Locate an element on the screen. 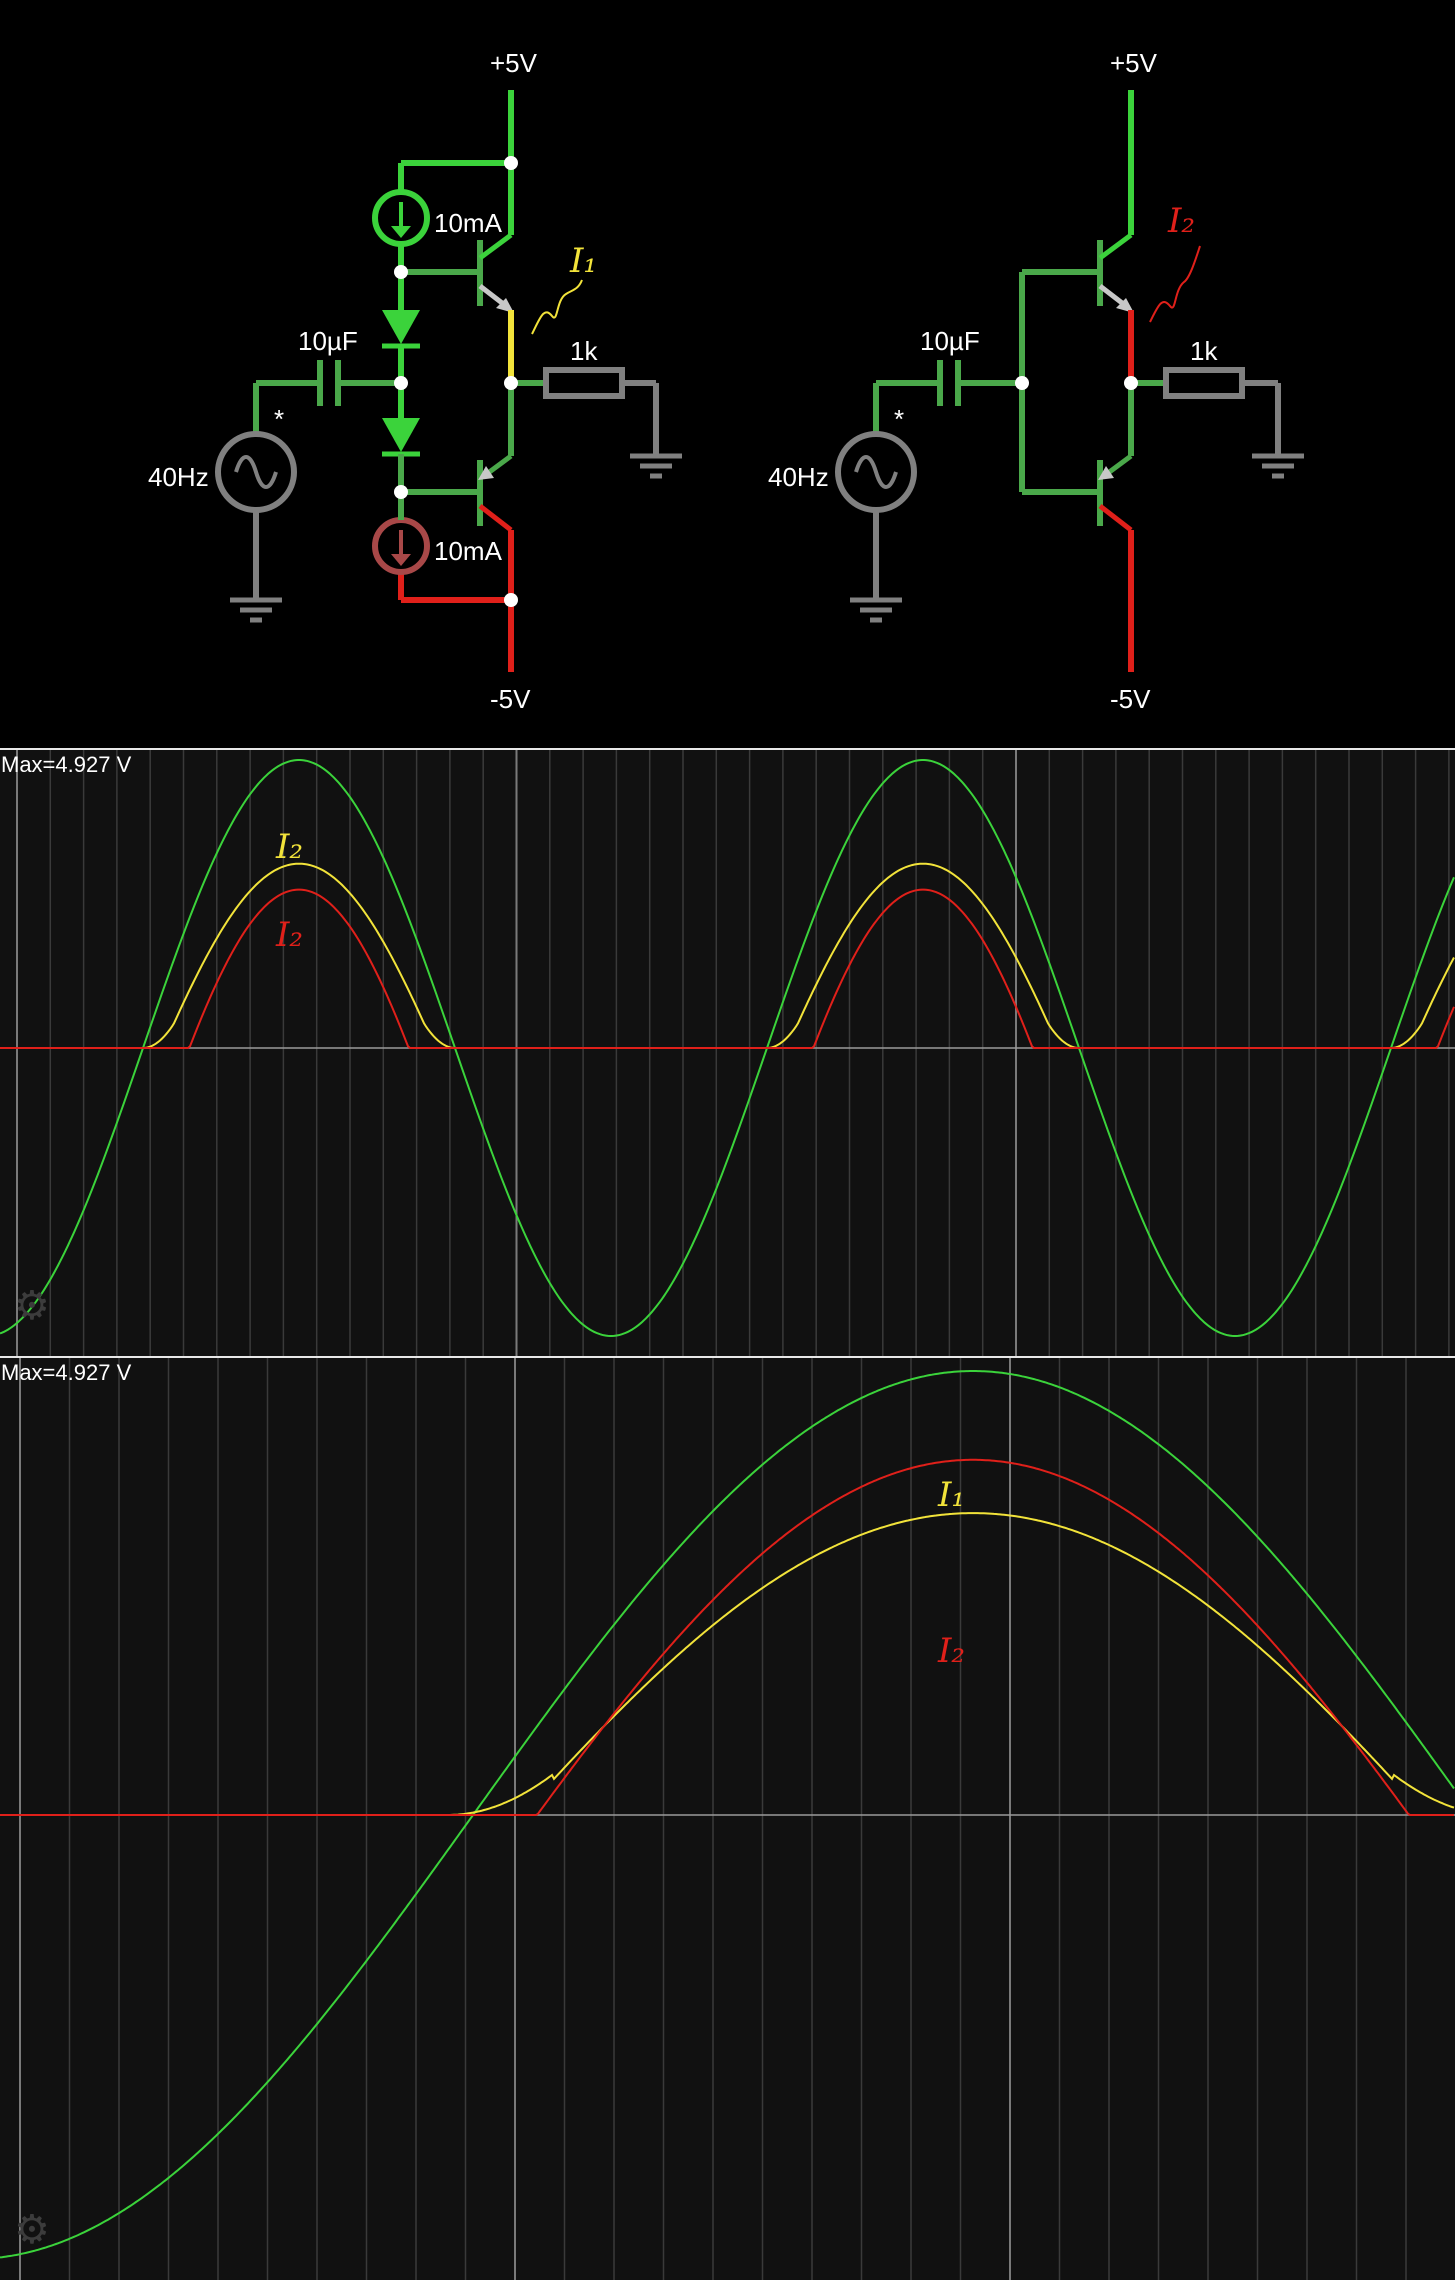 Image resolution: width=1455 pixels, height=2280 pixels. left-bottom-current-label: 10mA is located at coordinates (468, 551).